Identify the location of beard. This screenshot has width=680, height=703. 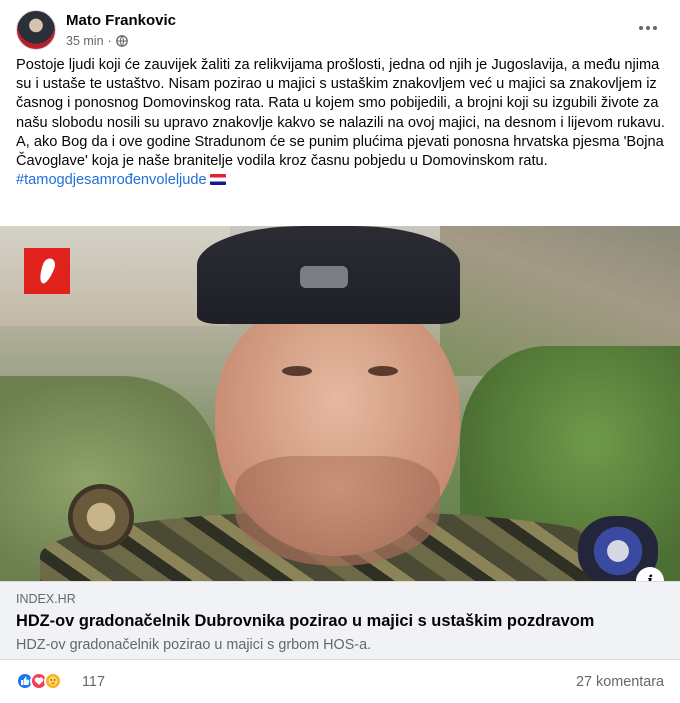
(337, 511).